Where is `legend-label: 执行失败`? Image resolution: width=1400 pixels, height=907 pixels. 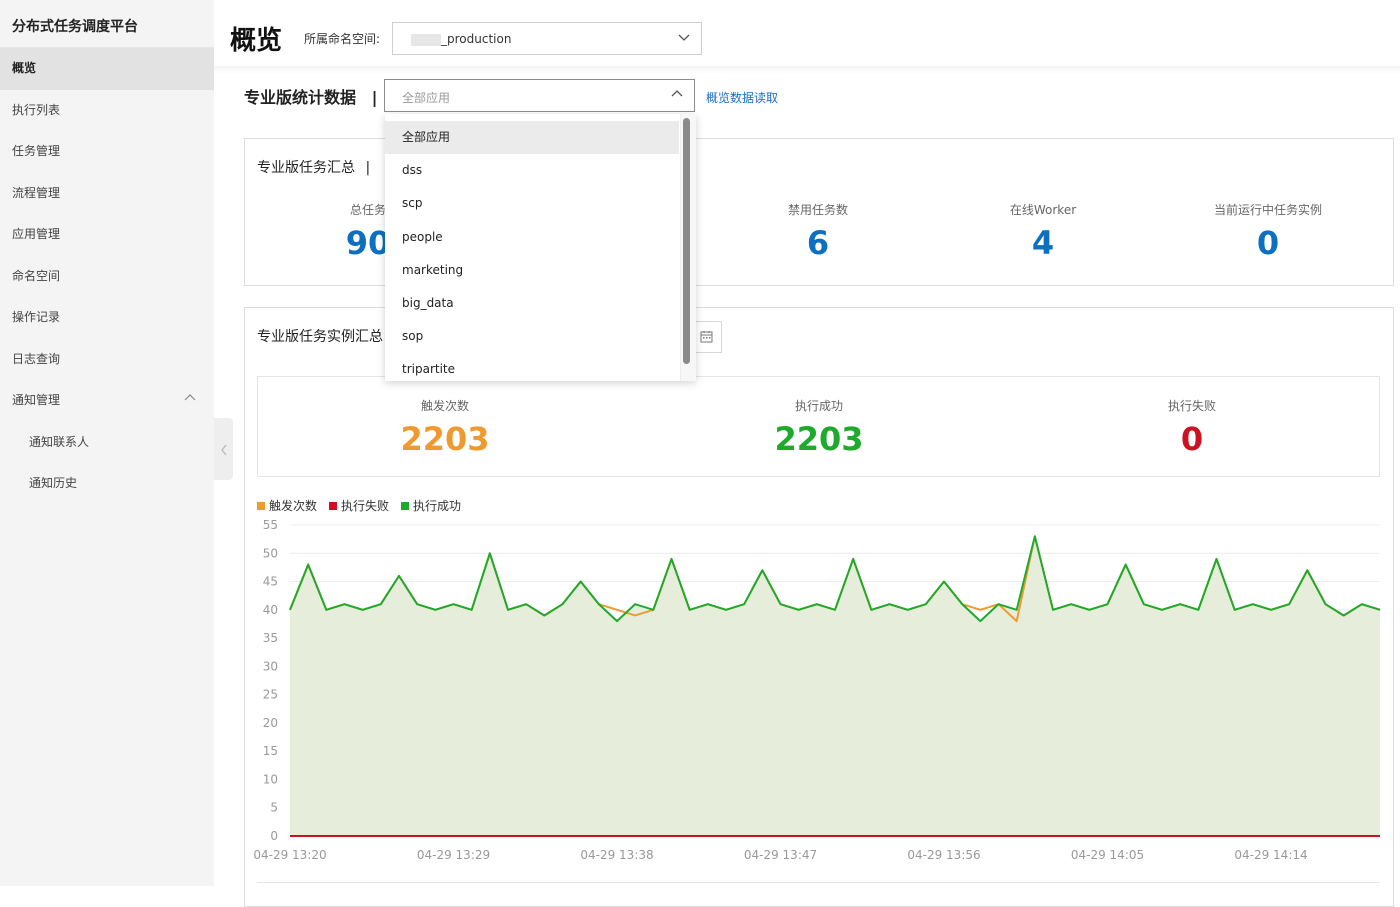
legend-label: 执行失败 is located at coordinates (365, 506).